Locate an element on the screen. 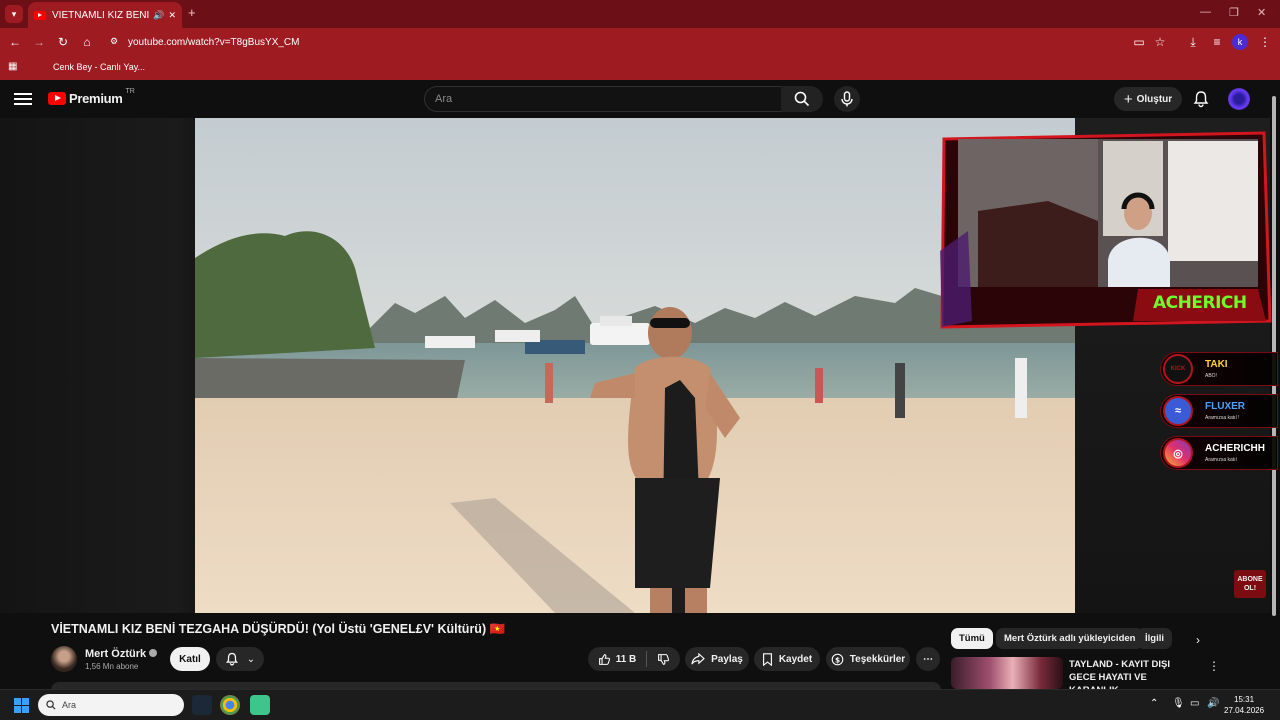 The width and height of the screenshot is (1280, 720). chip-related: İlgili is located at coordinates (1154, 638).